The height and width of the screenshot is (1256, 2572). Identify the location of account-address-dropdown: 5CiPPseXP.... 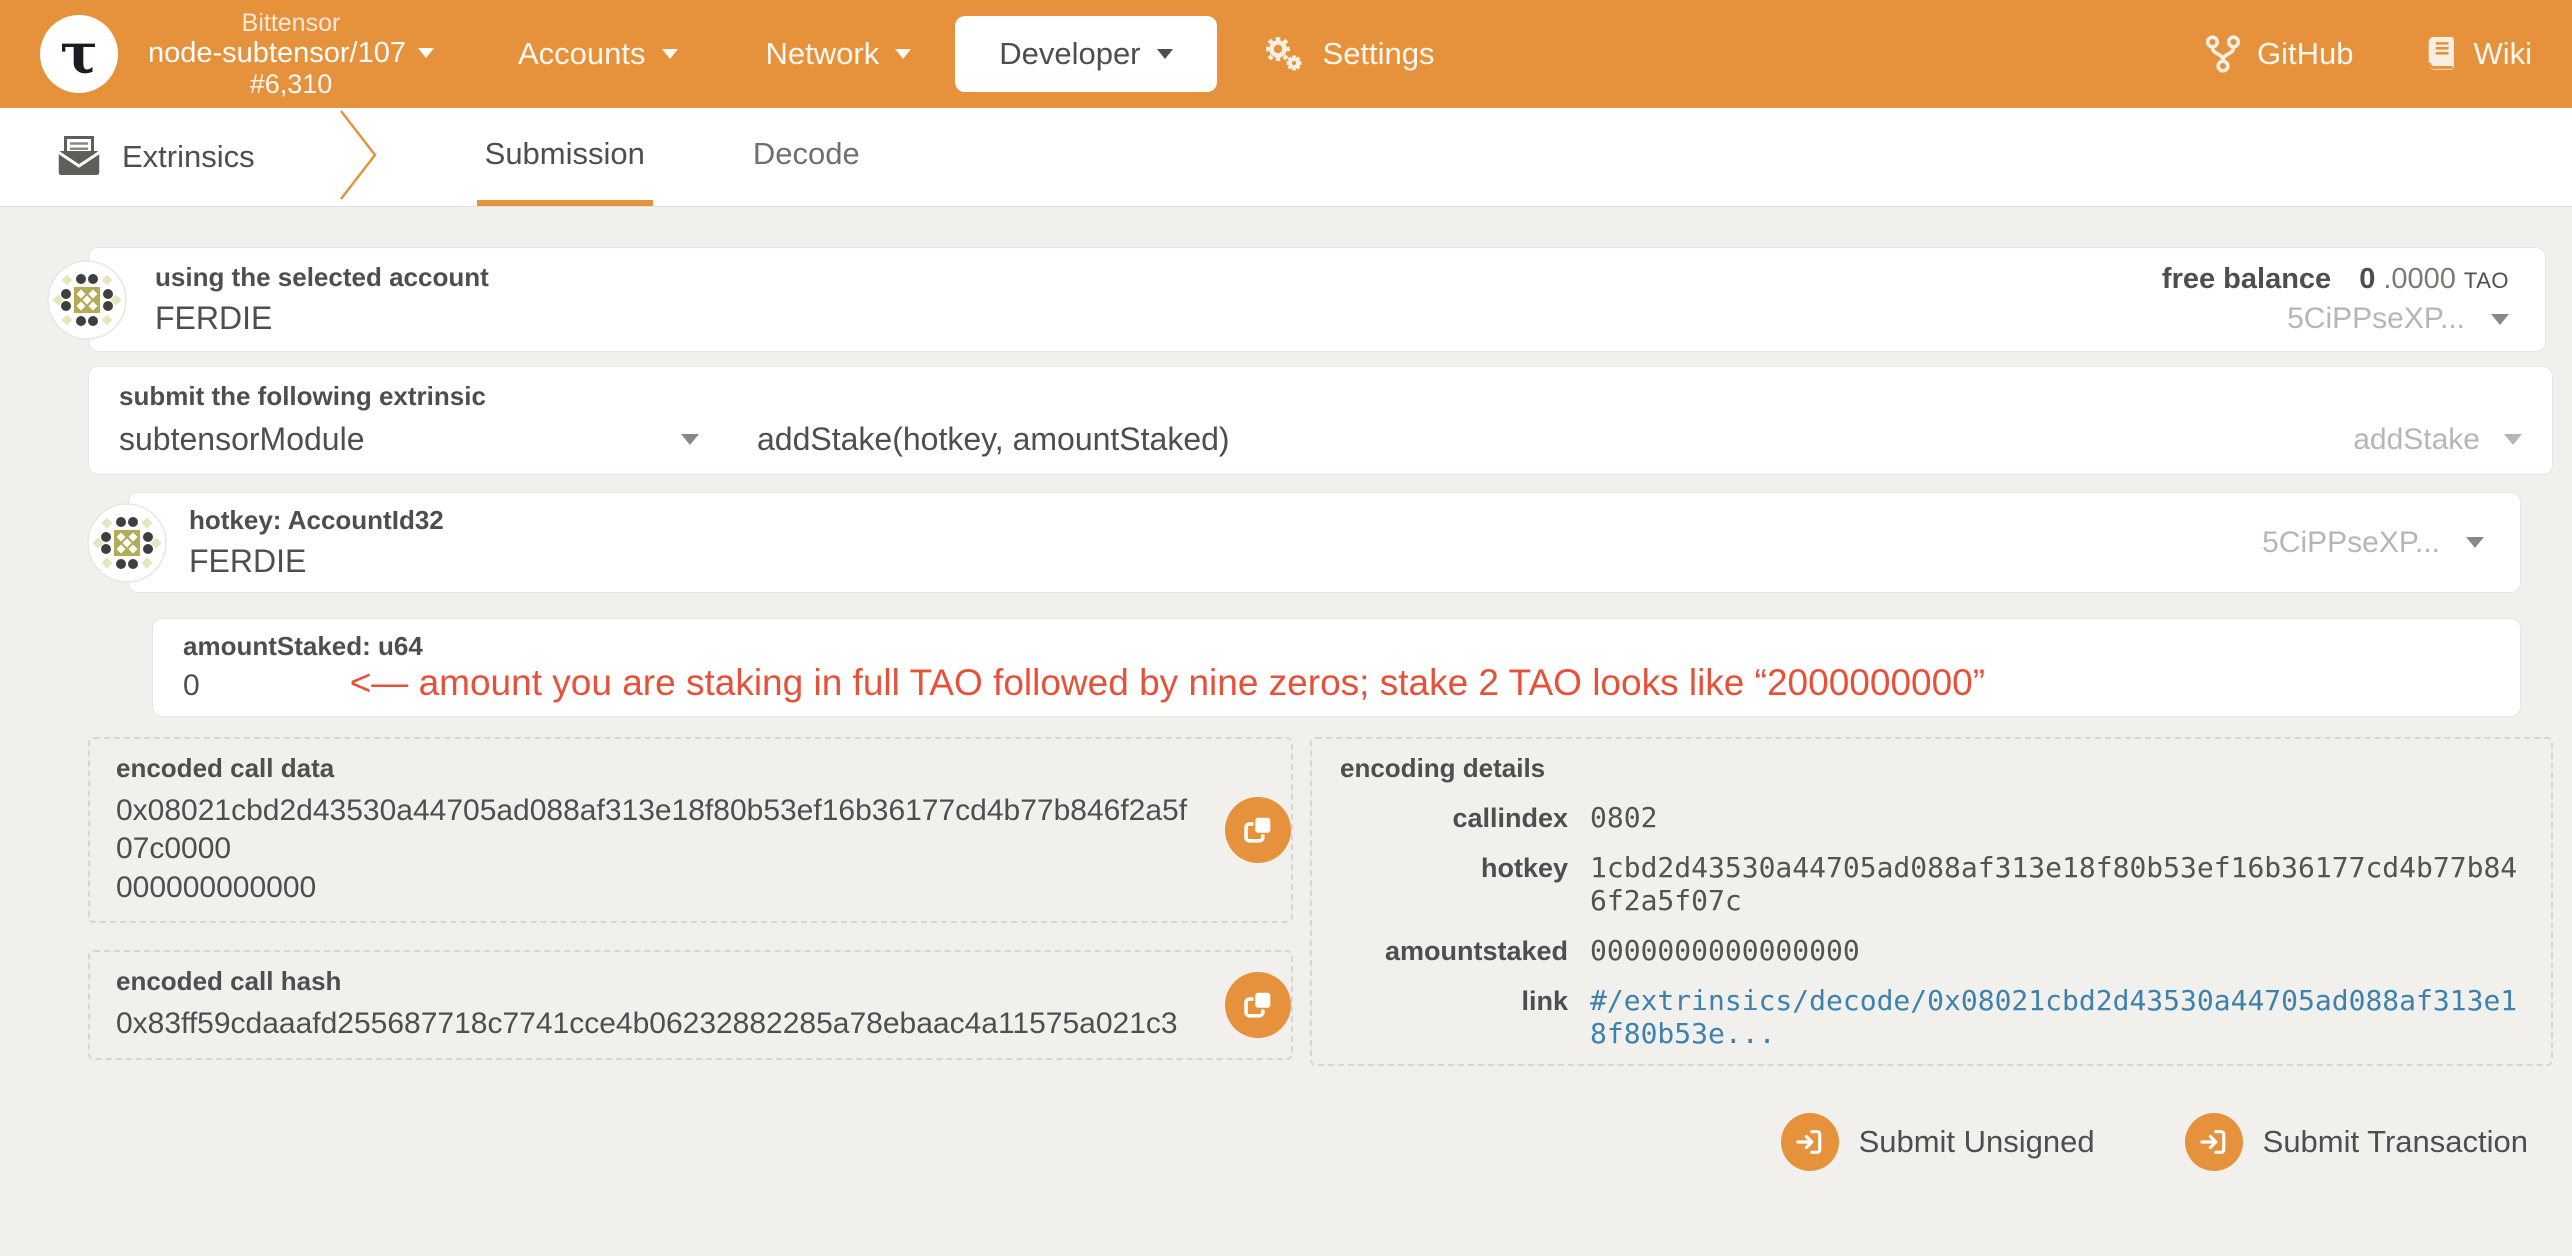
(2398, 319).